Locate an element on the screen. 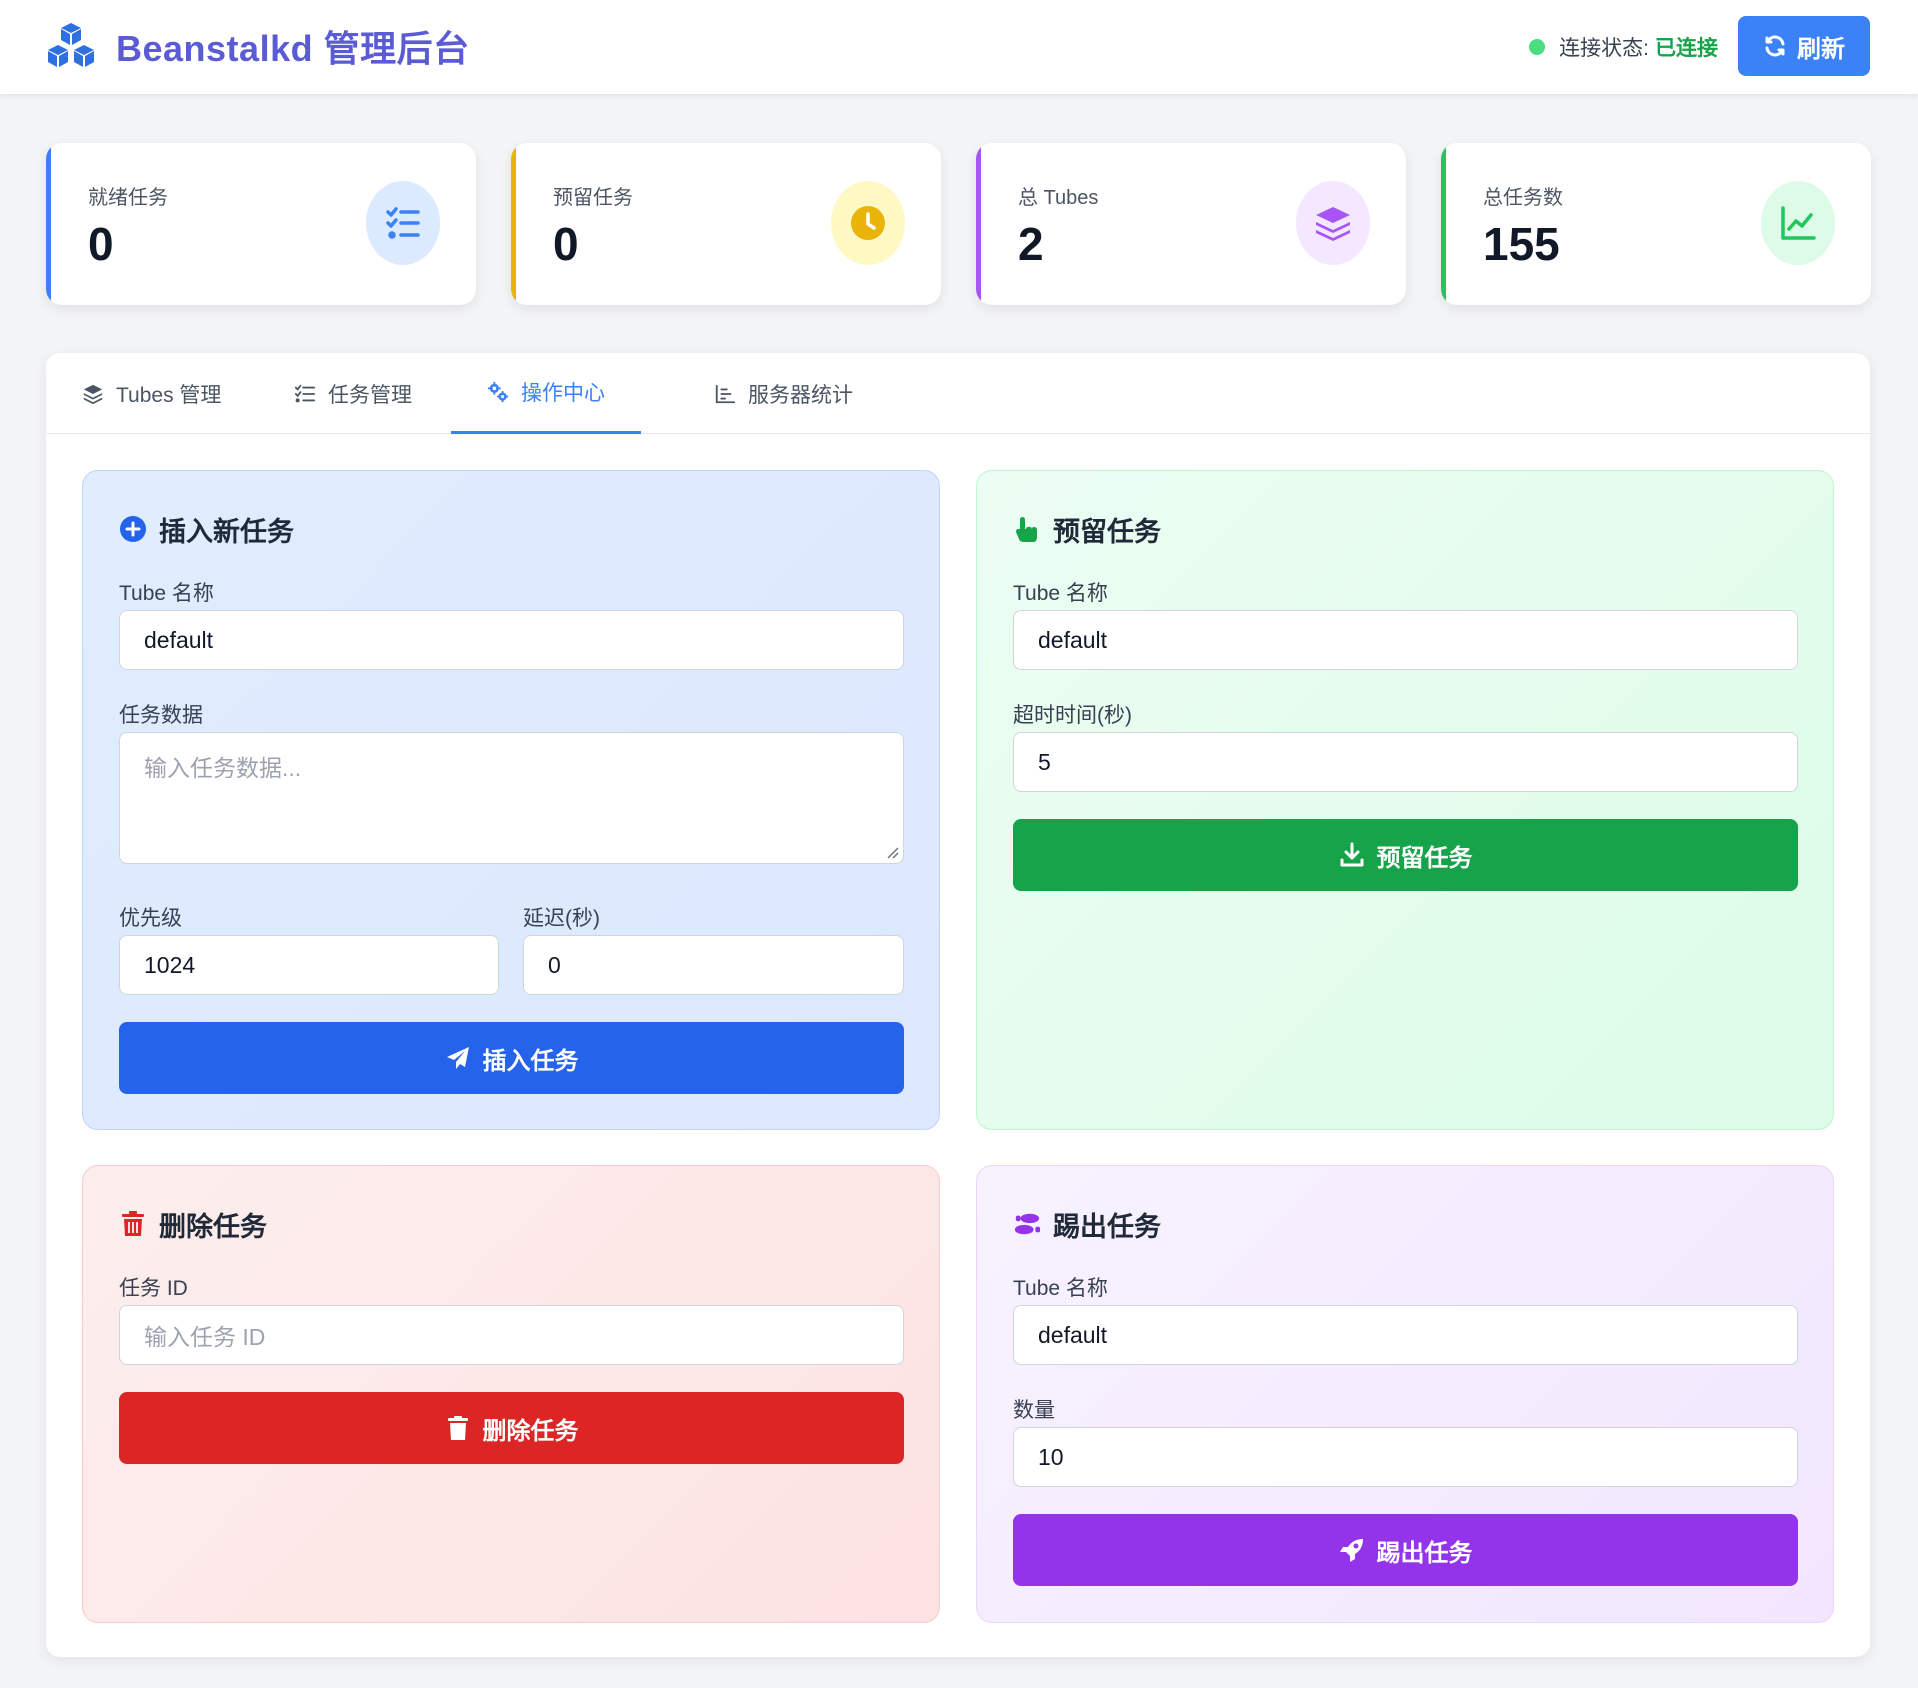 The height and width of the screenshot is (1688, 1918). tab-tasks: 任务管理 is located at coordinates (353, 393).